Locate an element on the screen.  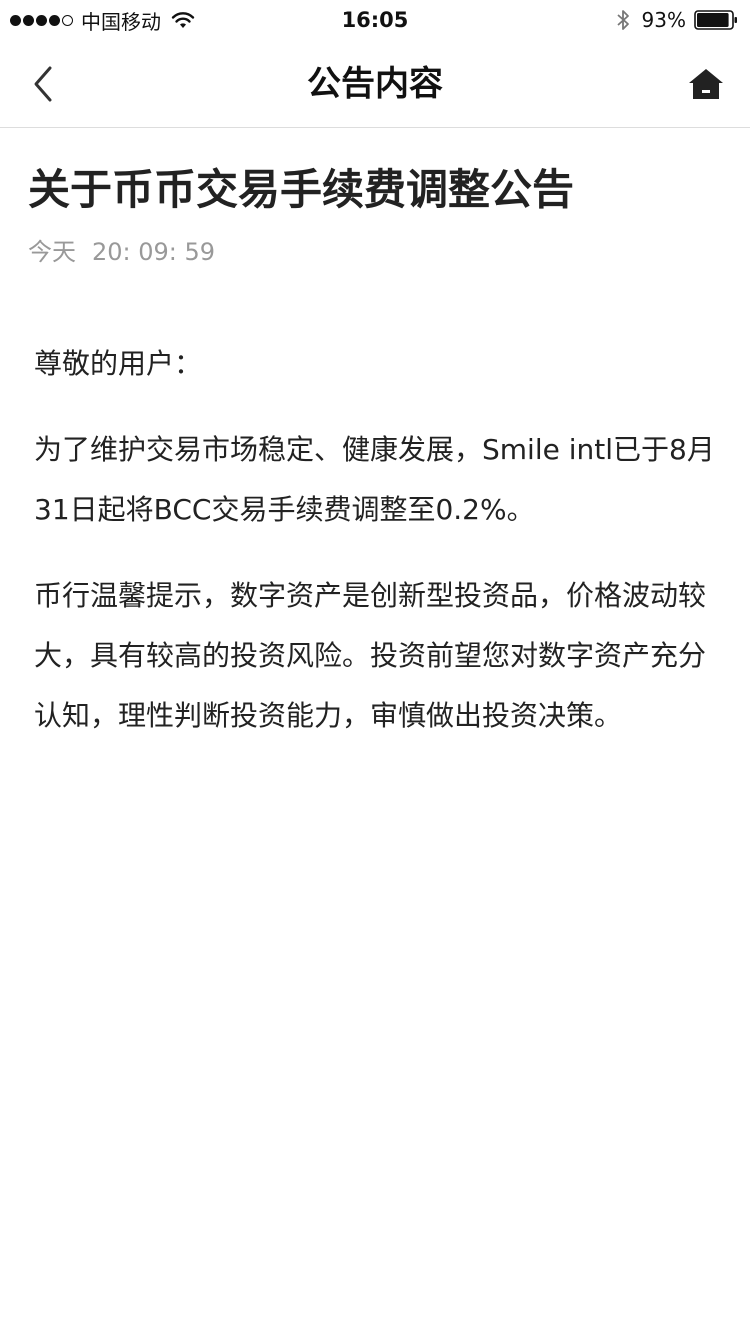
article-timestamp: 今天 20: 09: 59 is located at coordinates (375, 252).